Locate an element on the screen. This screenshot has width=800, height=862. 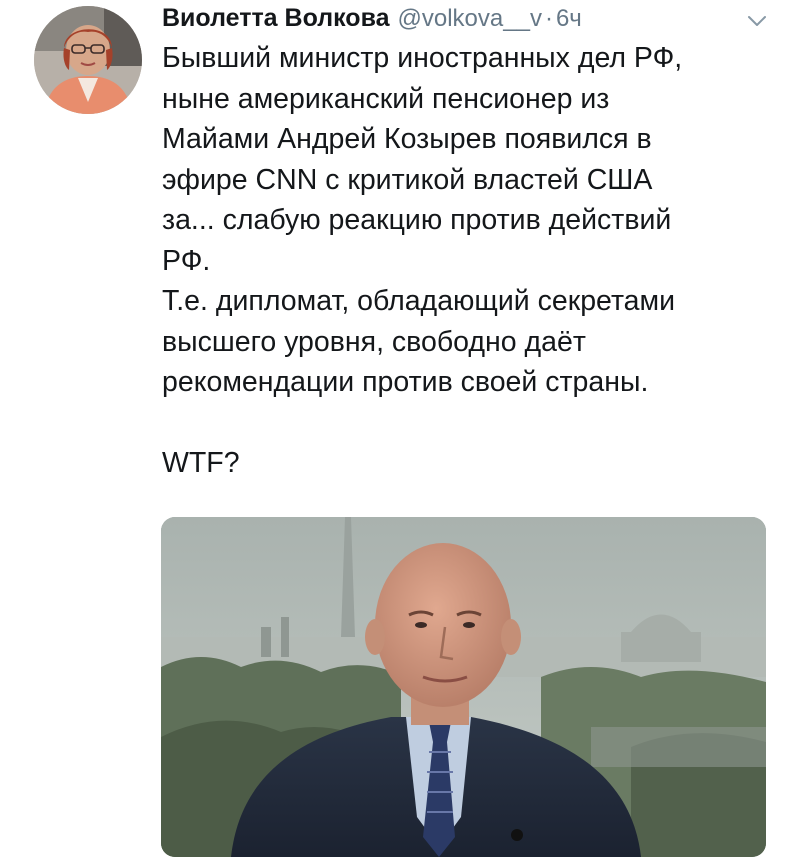
tweet-text-line: Майами Андрей Козырев появился в is located at coordinates (407, 139).